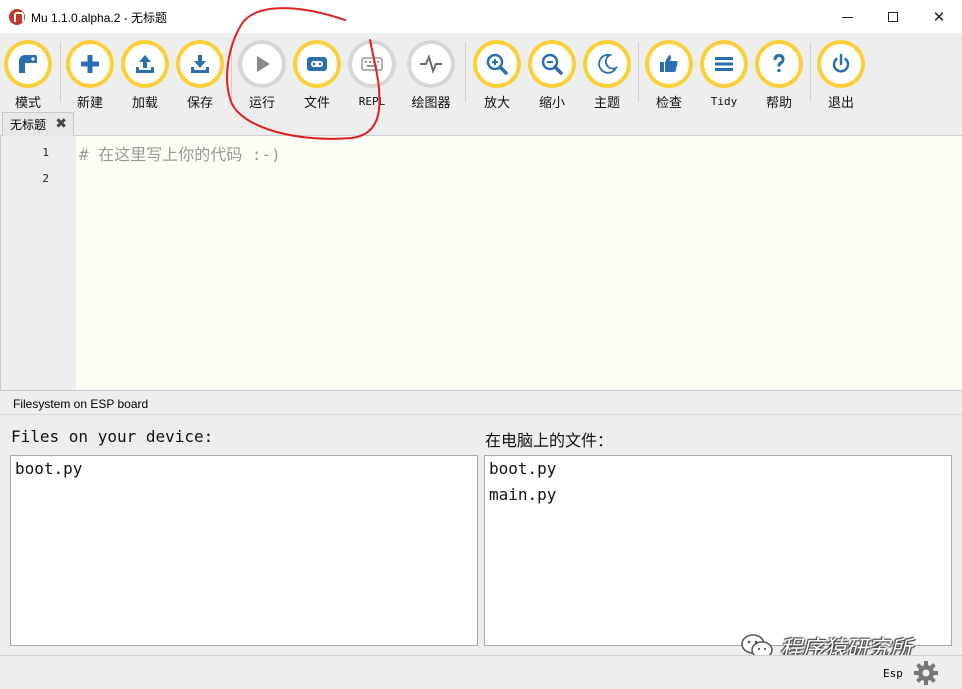 This screenshot has width=962, height=689. Describe the element at coordinates (244, 550) in the screenshot. I see `device-file-list: boot.py` at that location.